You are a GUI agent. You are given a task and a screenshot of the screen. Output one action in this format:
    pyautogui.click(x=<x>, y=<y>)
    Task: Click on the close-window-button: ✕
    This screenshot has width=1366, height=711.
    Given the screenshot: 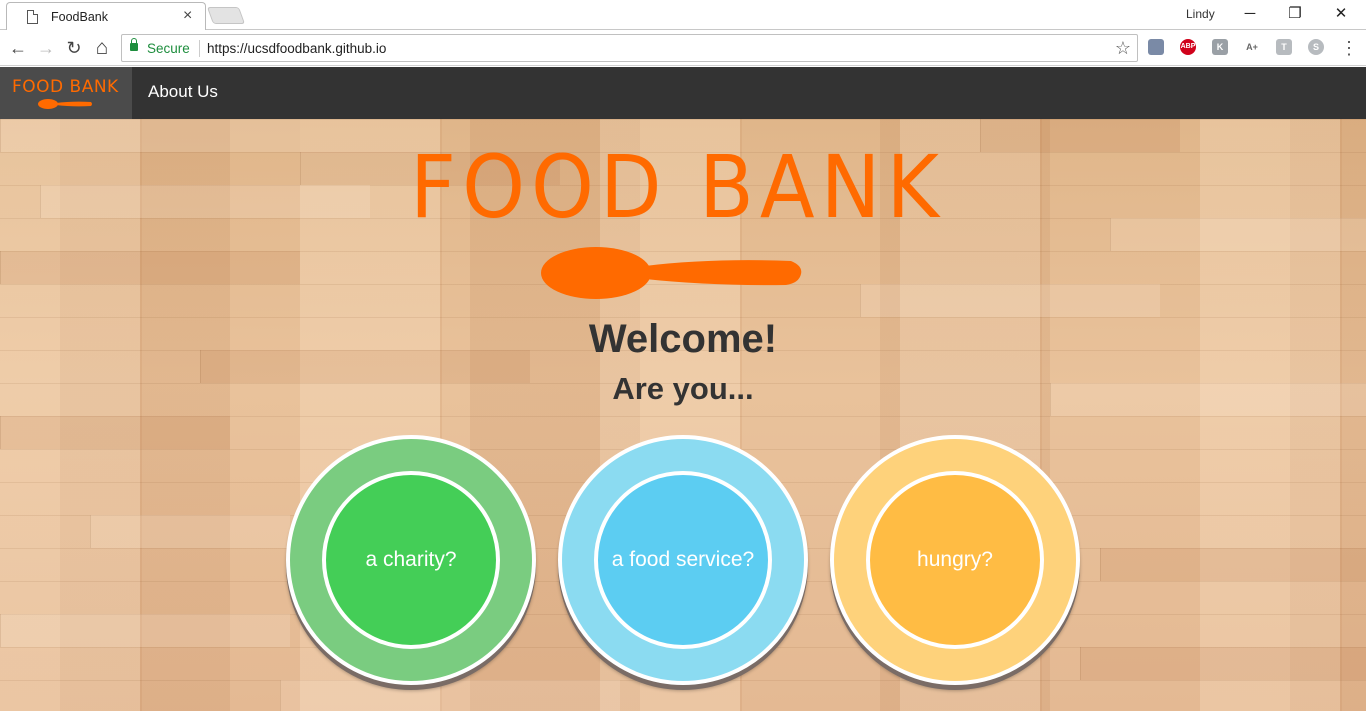 What is the action you would take?
    pyautogui.click(x=1341, y=14)
    